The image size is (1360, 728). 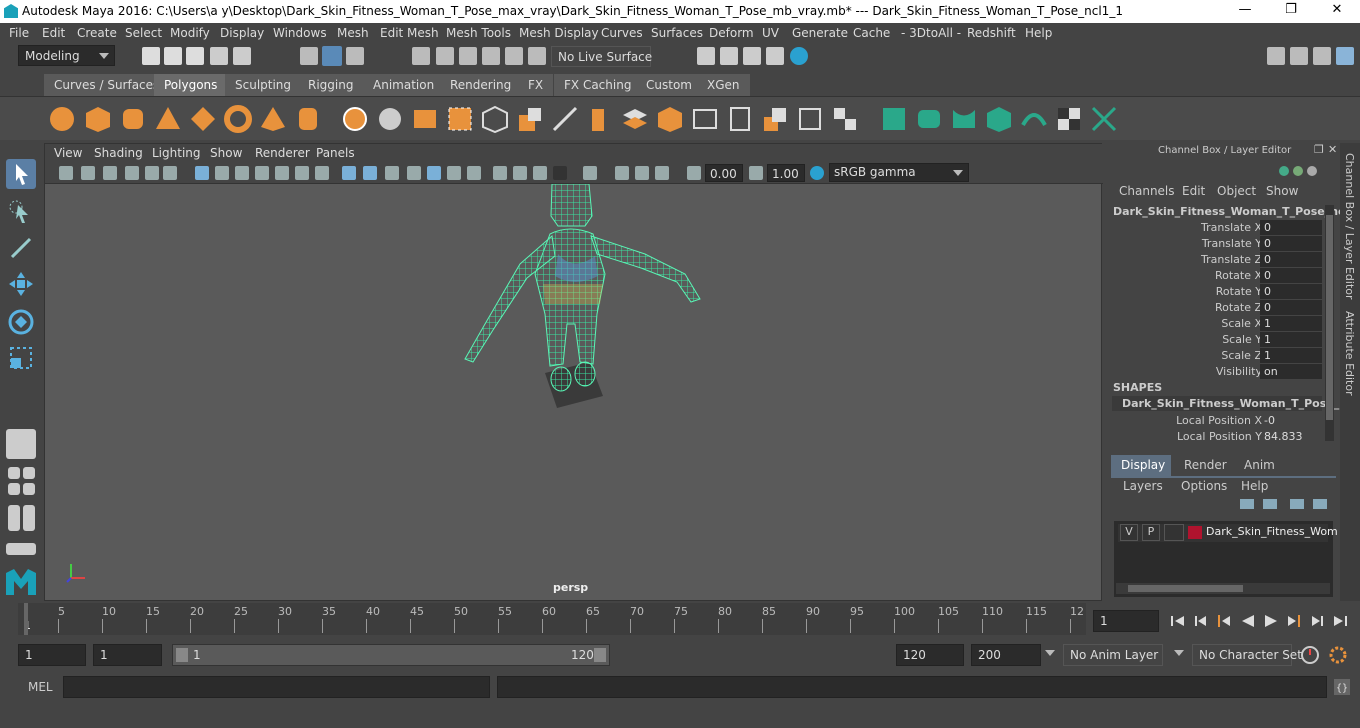 I want to click on rotate-tool-icon, so click(x=21, y=322).